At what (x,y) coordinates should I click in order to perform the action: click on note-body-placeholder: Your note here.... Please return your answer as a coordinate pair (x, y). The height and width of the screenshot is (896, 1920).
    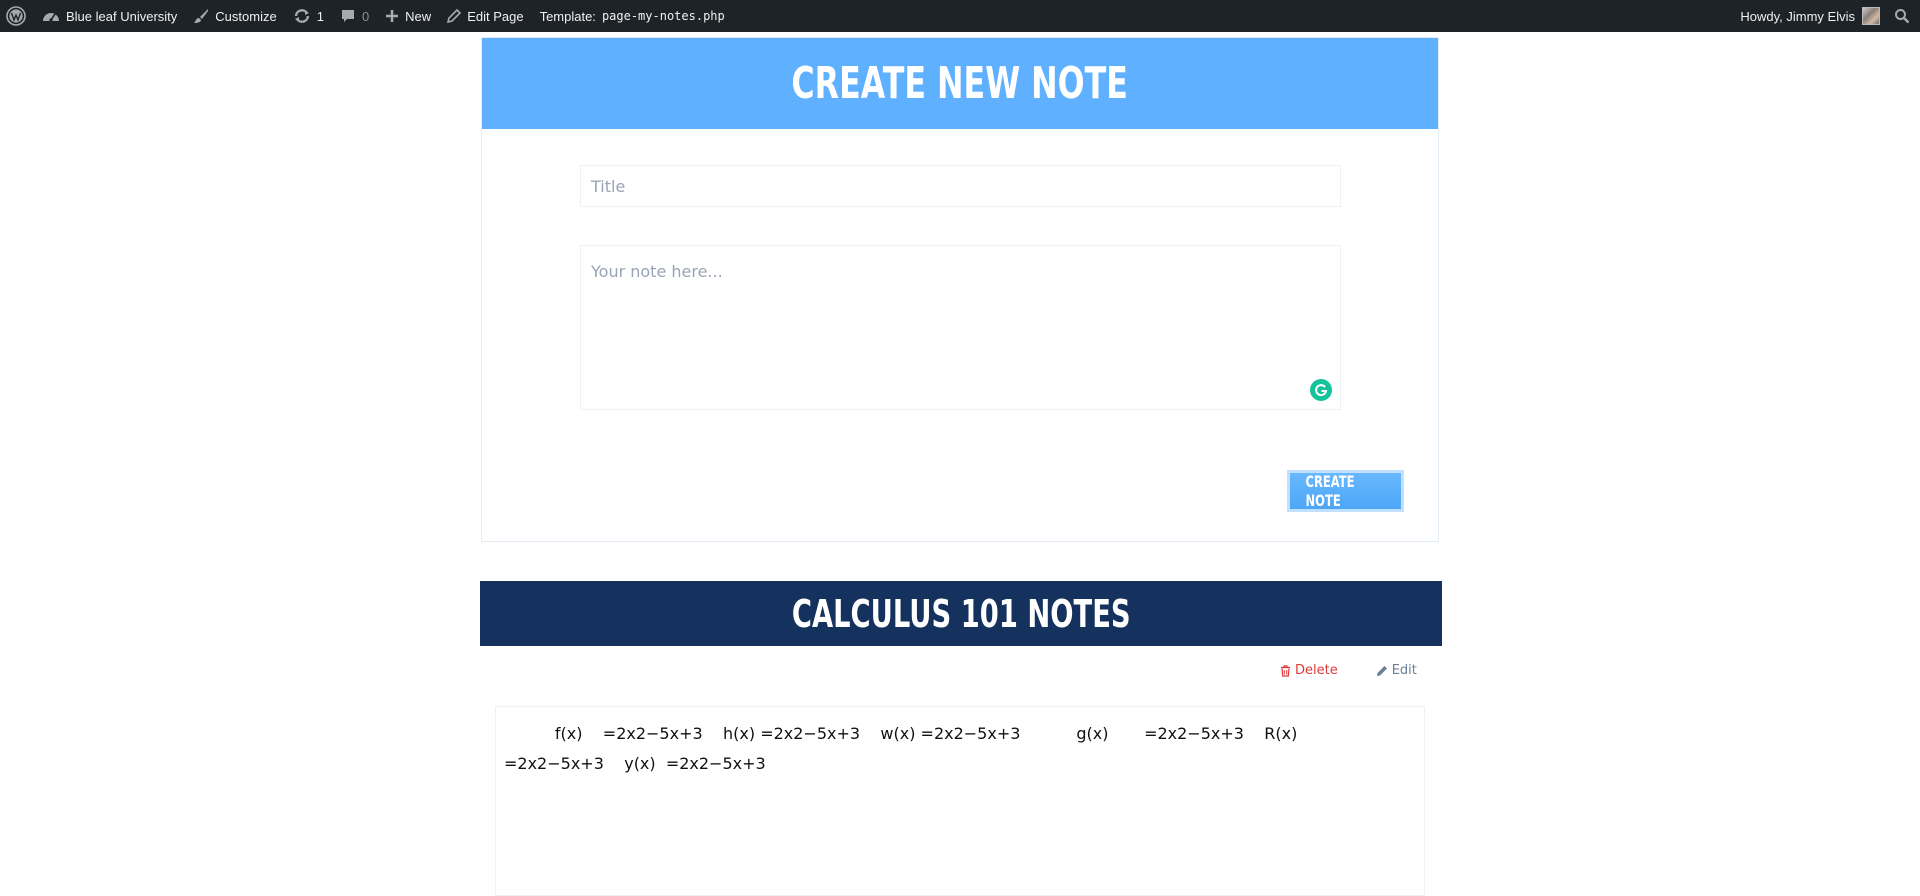
    Looking at the image, I should click on (657, 271).